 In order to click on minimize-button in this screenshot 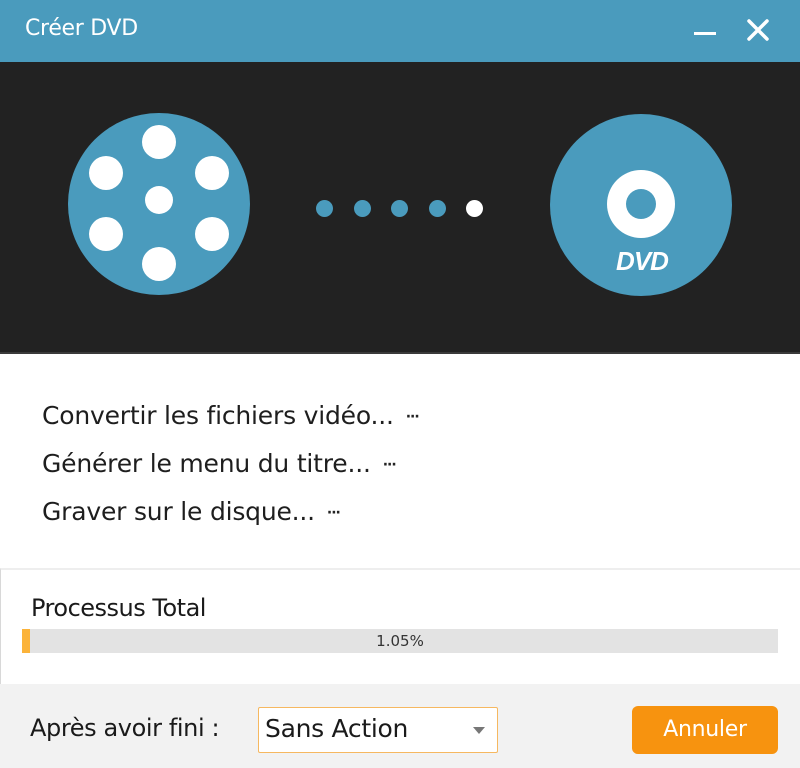, I will do `click(706, 30)`.